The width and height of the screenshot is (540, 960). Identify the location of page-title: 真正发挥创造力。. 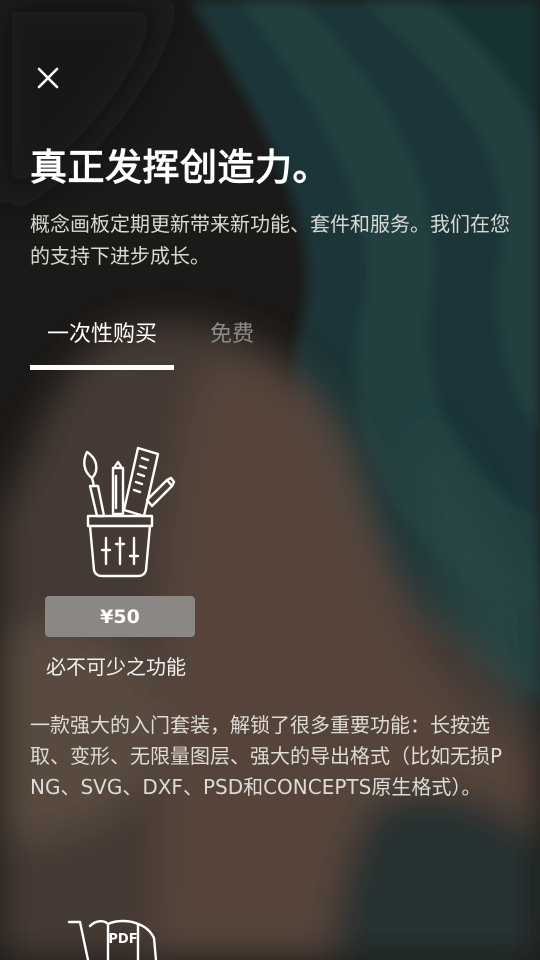
(180, 167).